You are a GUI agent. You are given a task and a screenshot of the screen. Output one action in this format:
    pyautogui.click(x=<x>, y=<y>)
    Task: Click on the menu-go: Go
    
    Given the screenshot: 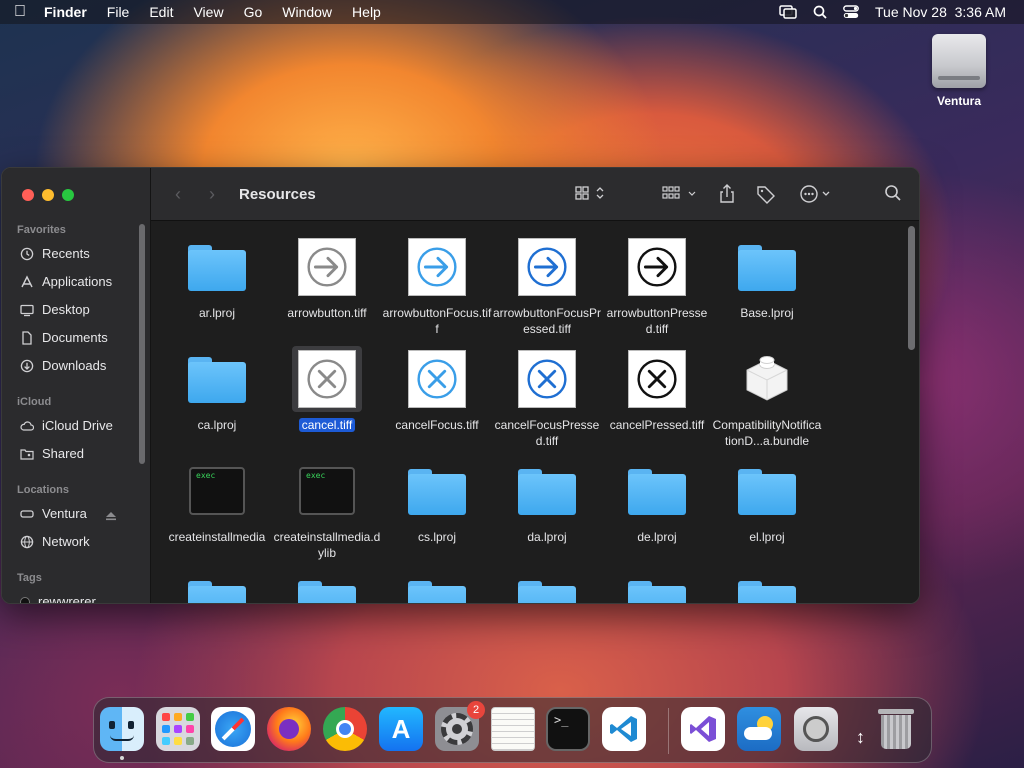 What is the action you would take?
    pyautogui.click(x=253, y=12)
    